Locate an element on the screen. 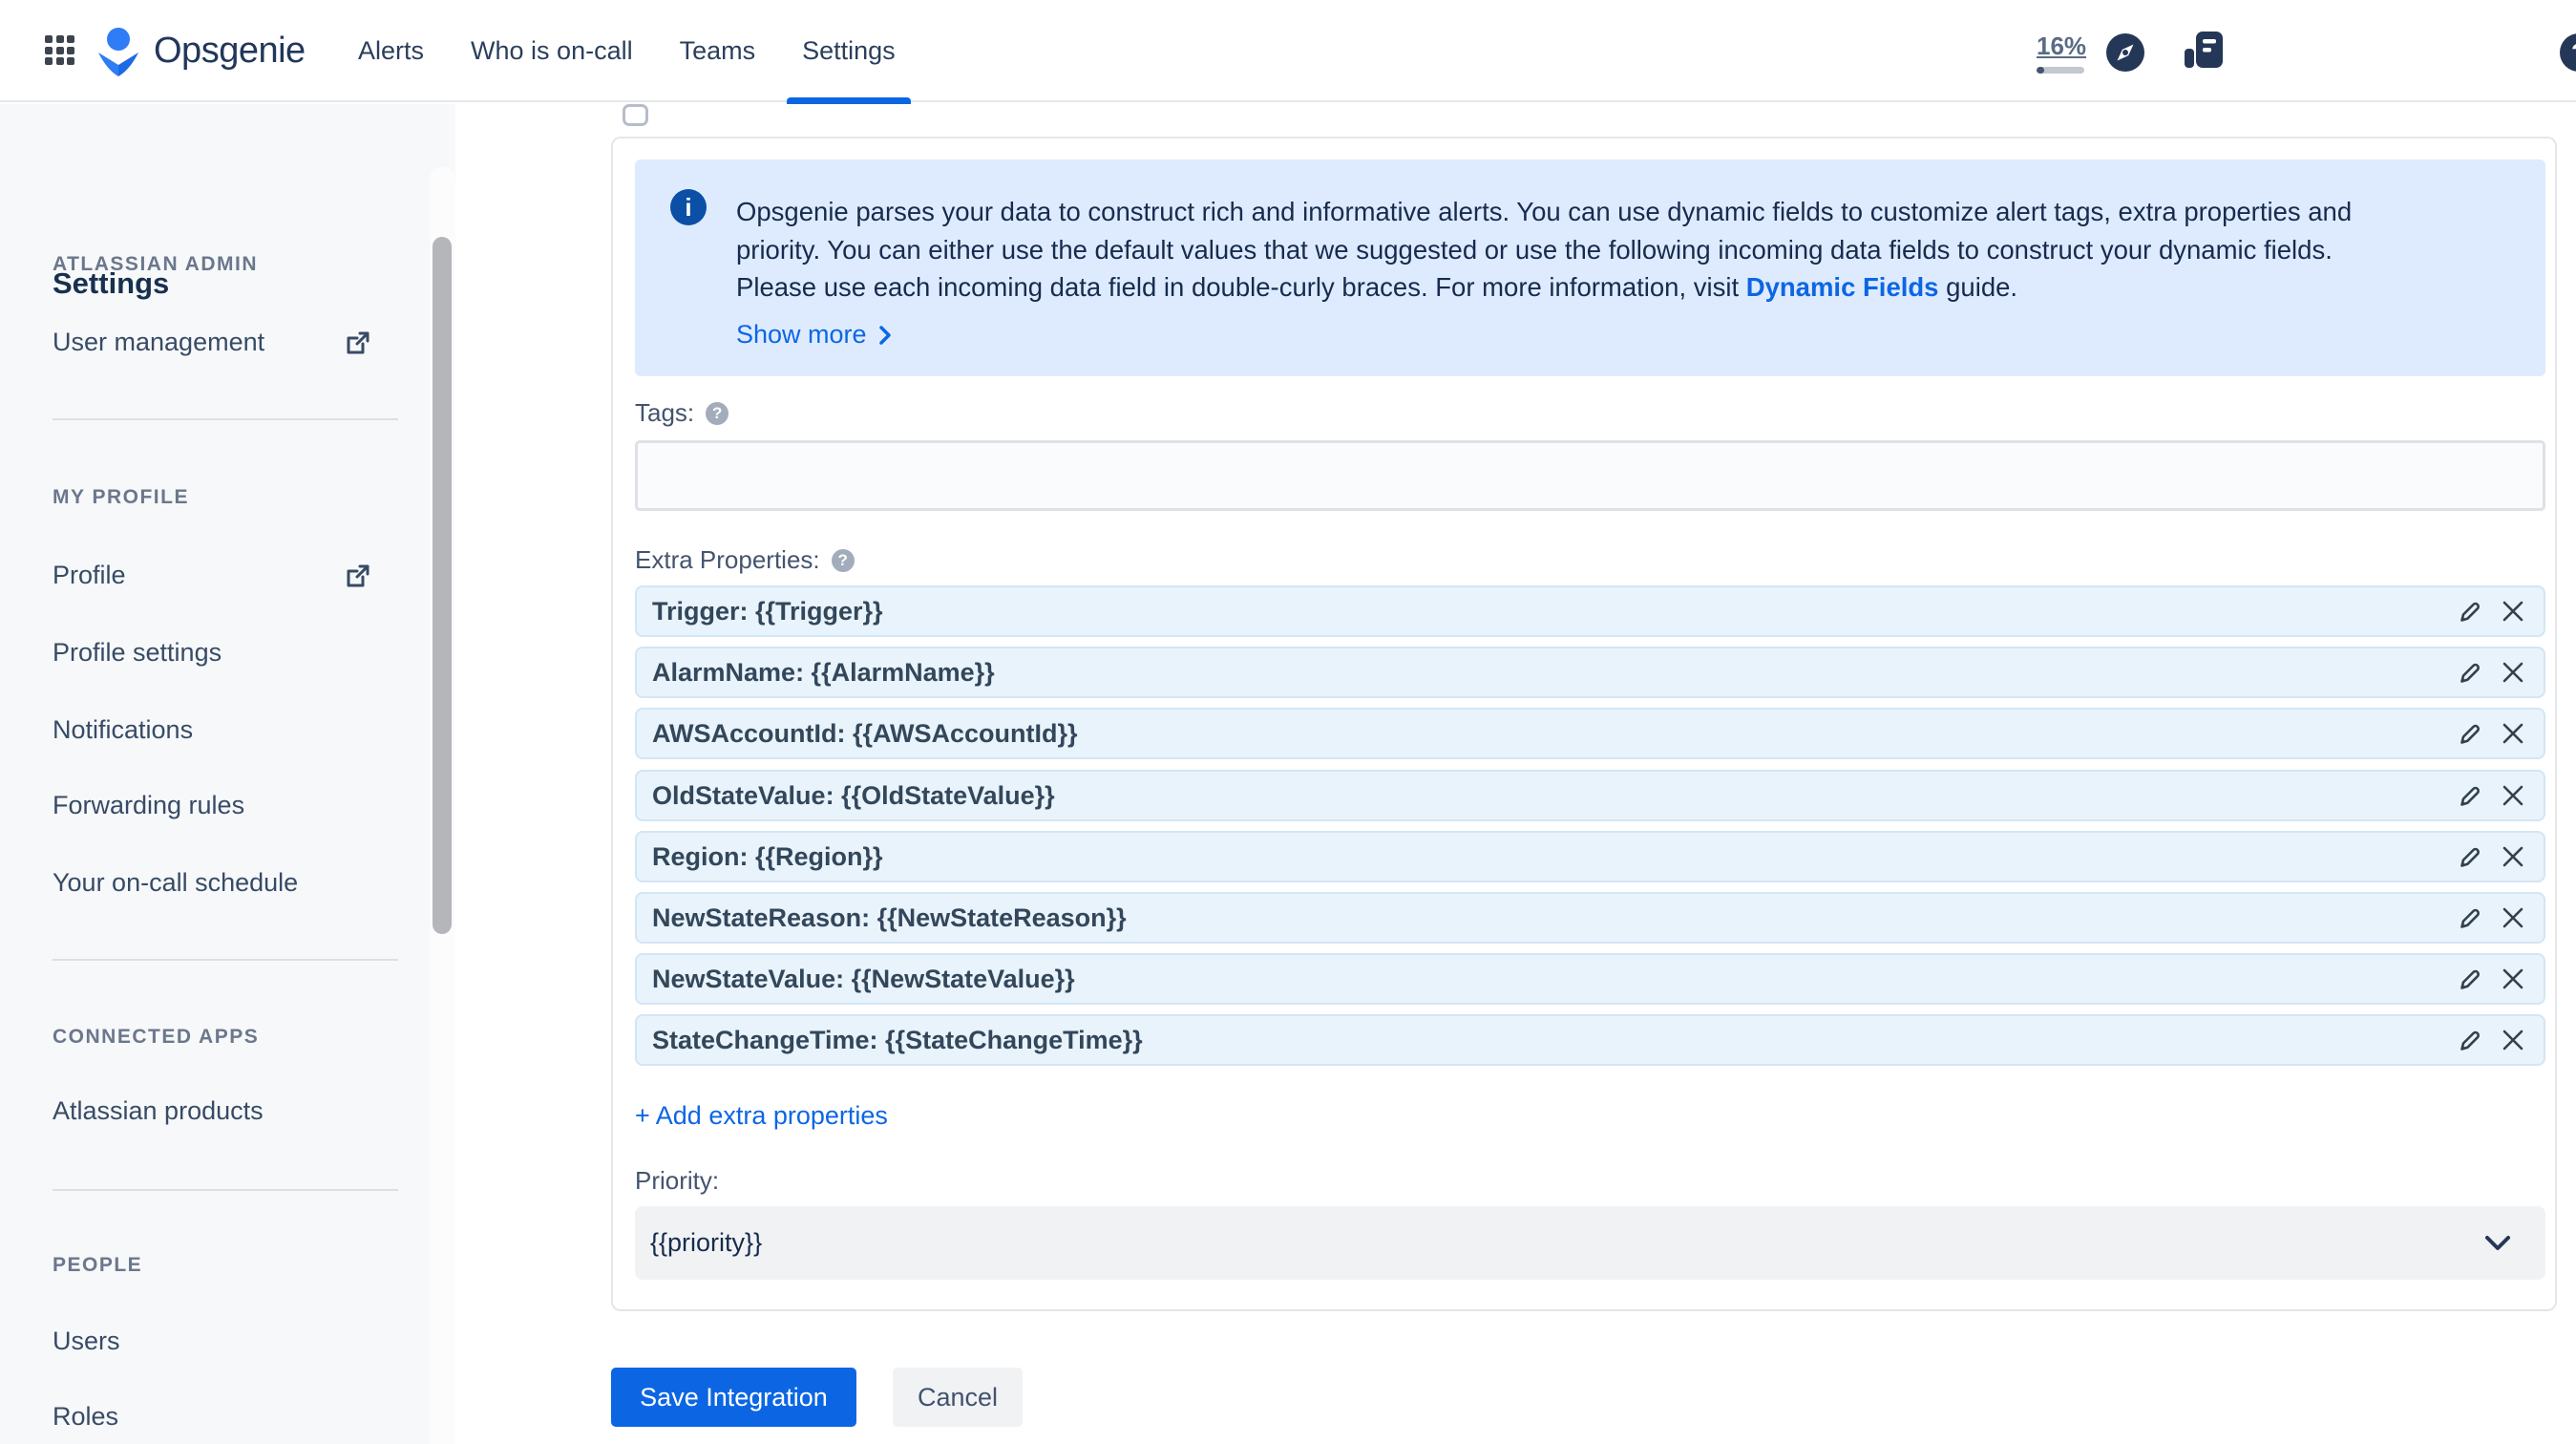  extra-property-value: Region: {{Region}} is located at coordinates (767, 856).